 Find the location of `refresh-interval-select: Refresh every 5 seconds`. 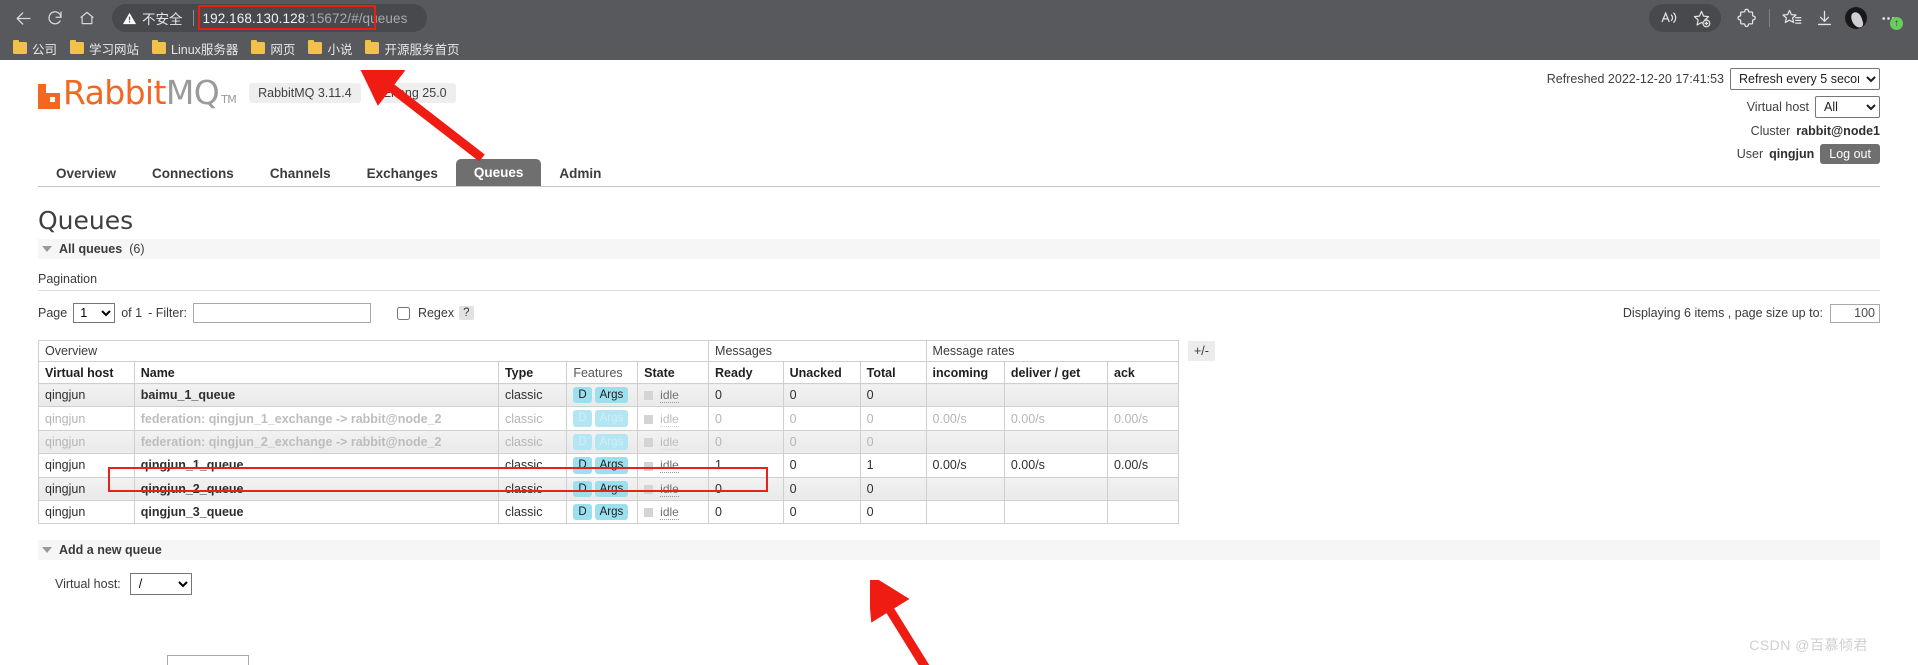

refresh-interval-select: Refresh every 5 seconds is located at coordinates (1805, 79).